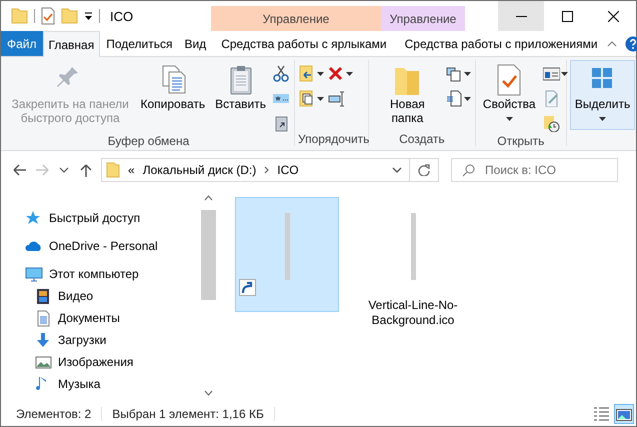  What do you see at coordinates (304, 43) in the screenshot?
I see `ribbon-tab: Средства работы с ярлыками` at bounding box center [304, 43].